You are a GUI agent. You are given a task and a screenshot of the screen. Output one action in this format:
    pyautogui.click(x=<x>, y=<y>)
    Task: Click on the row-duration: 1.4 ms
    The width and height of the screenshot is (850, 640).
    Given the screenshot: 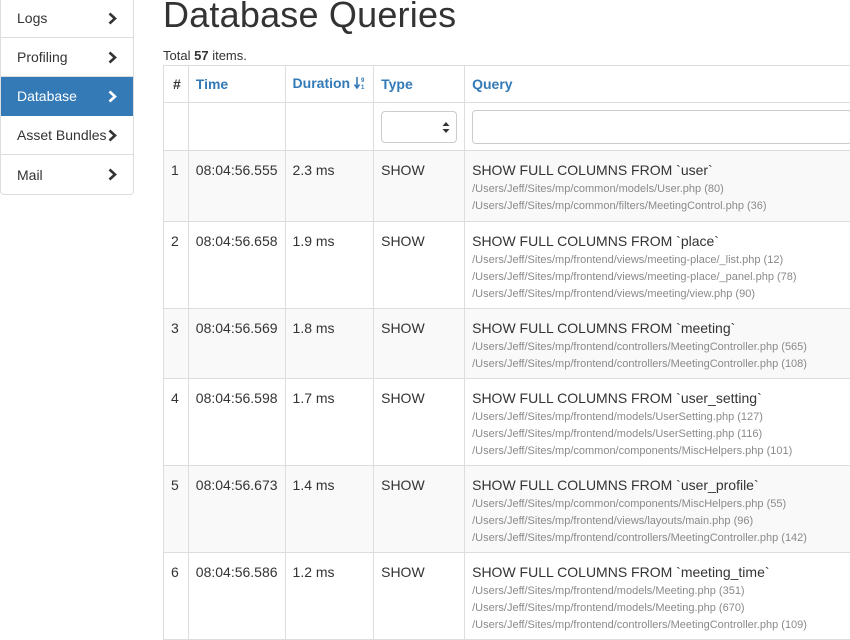 What is the action you would take?
    pyautogui.click(x=329, y=509)
    